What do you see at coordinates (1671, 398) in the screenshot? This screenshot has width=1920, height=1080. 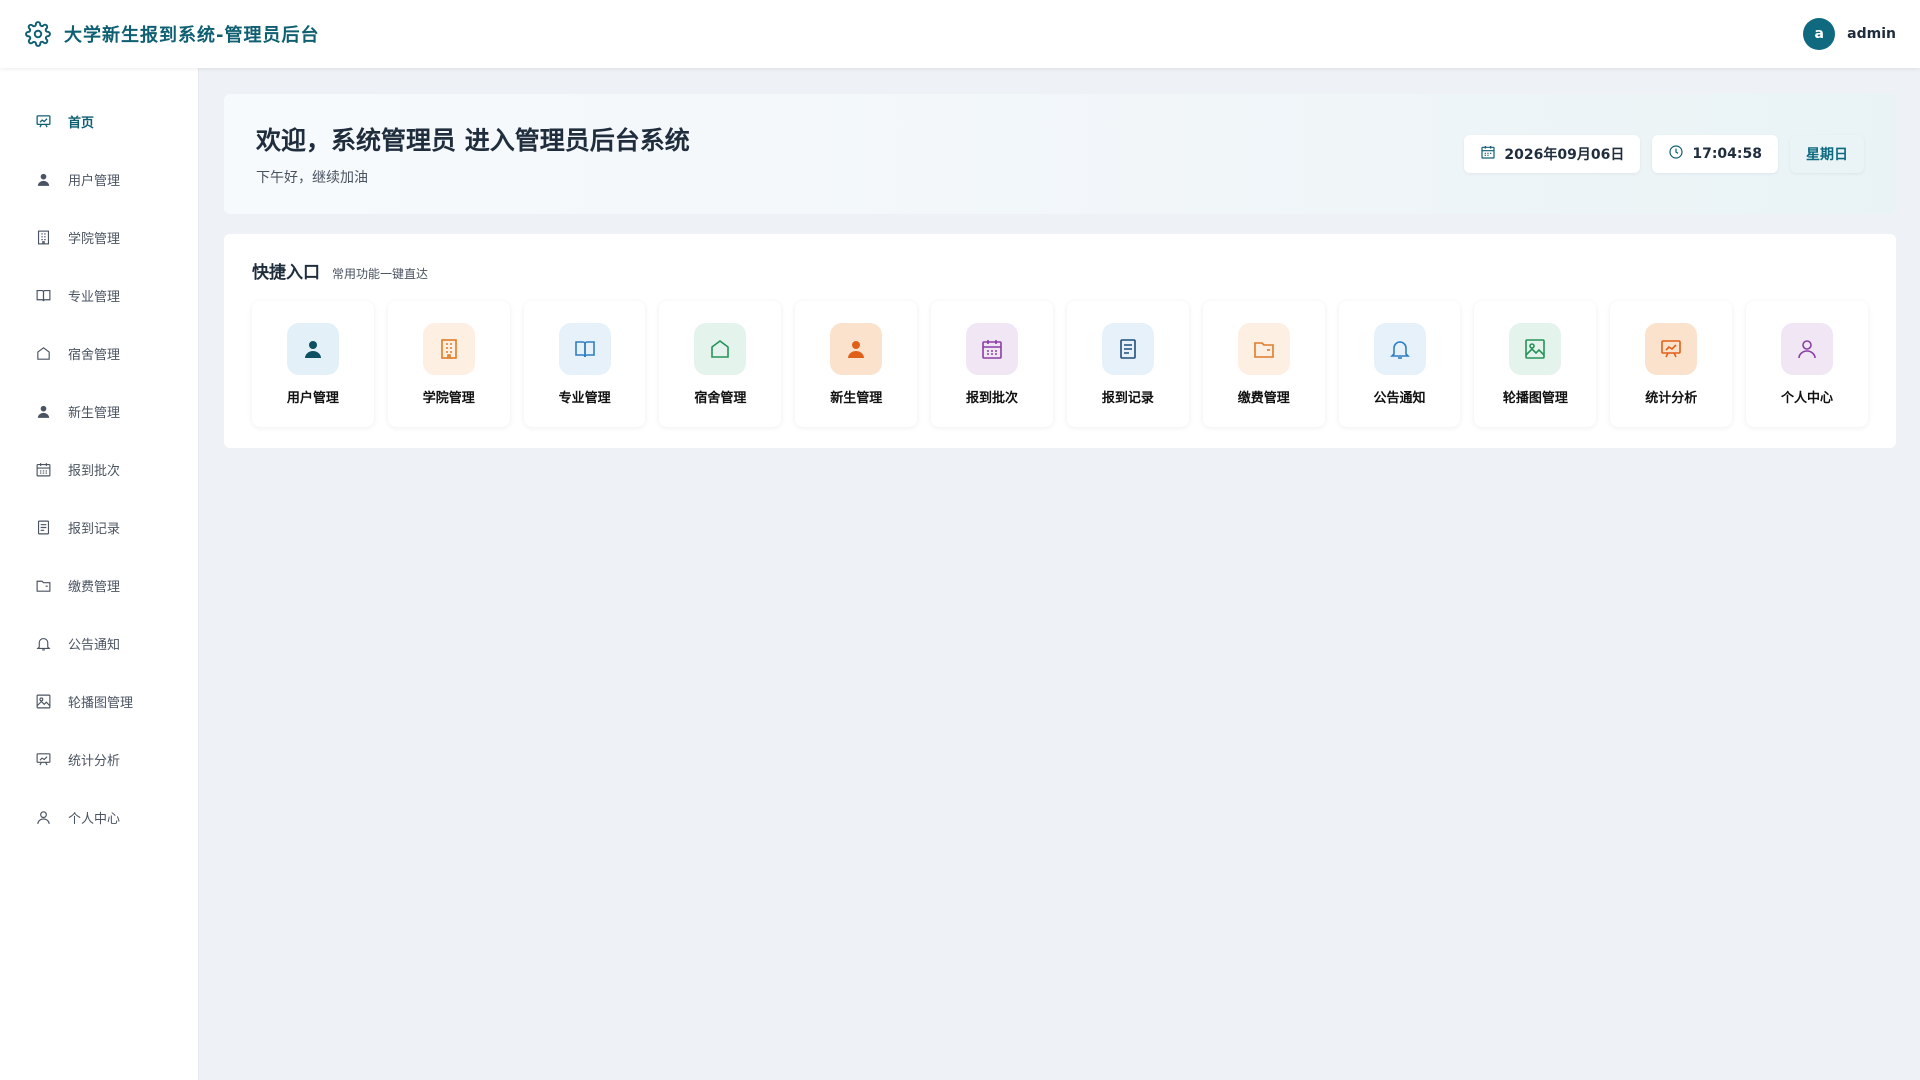 I see `quick-card-label: 统计分析` at bounding box center [1671, 398].